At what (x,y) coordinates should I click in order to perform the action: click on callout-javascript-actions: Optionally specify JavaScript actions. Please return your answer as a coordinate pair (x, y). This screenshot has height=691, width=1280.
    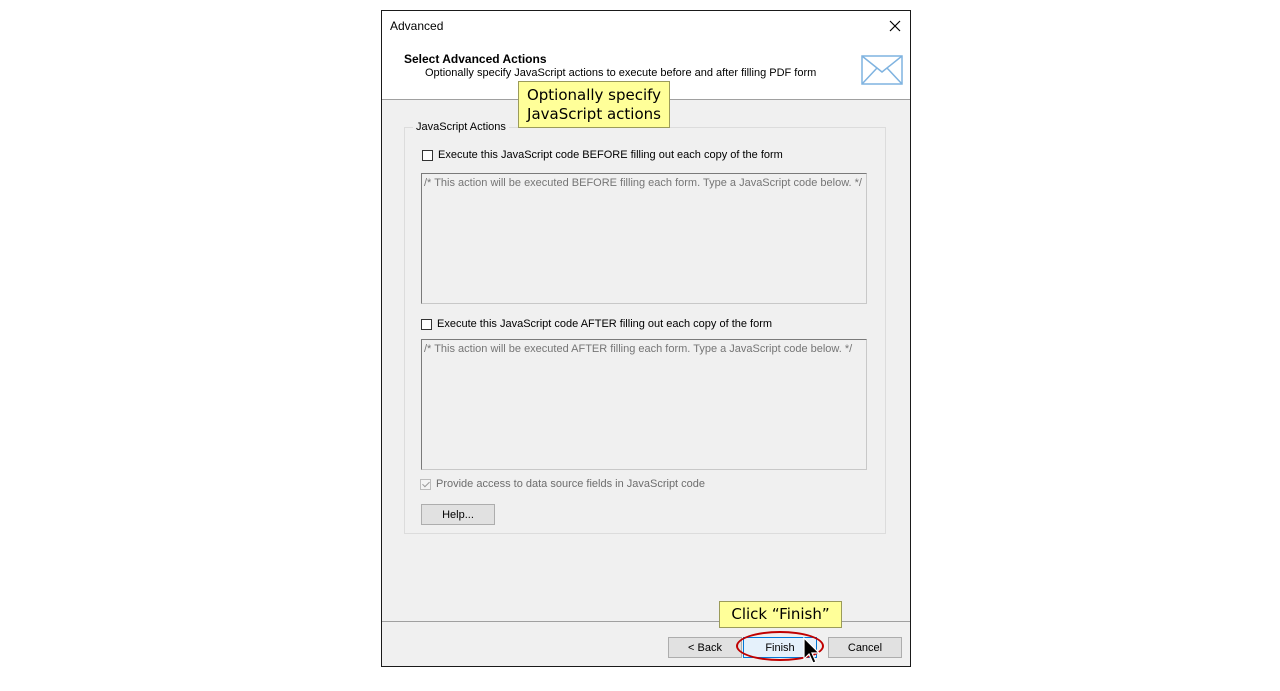
    Looking at the image, I should click on (594, 104).